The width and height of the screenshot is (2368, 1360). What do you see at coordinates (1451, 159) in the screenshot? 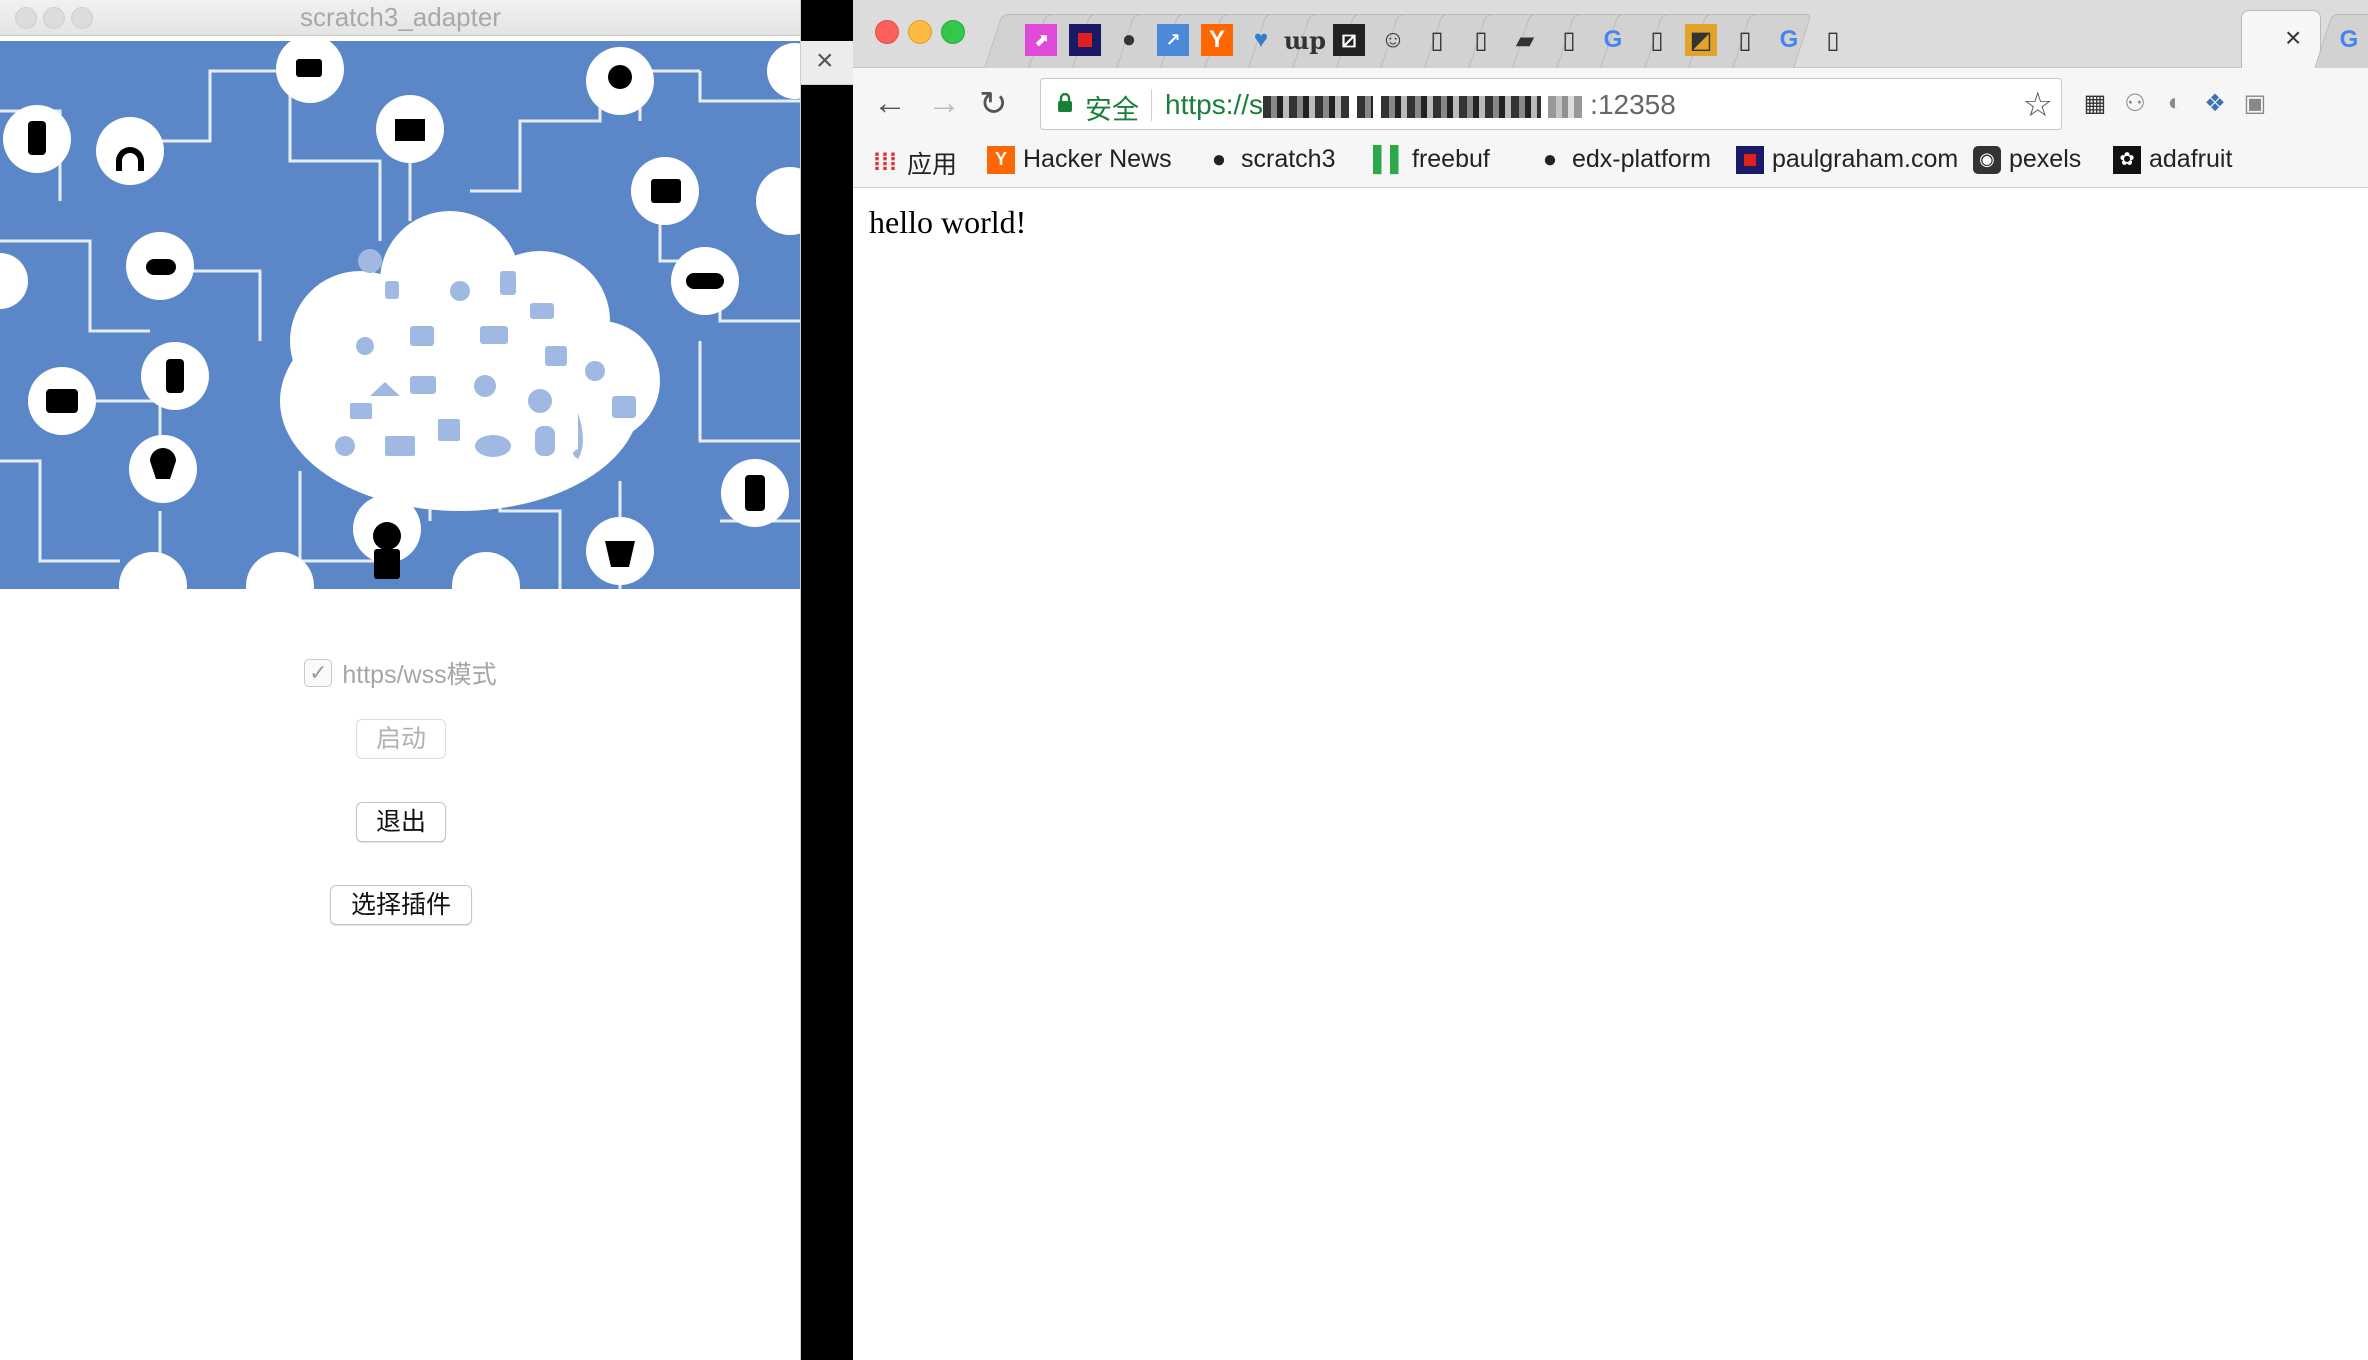
I see `bookmark-label: freebuf` at bounding box center [1451, 159].